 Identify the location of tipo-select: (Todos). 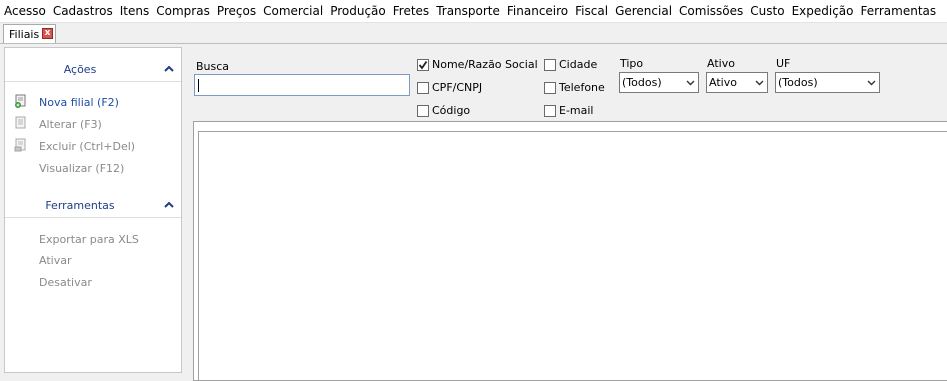
(659, 82).